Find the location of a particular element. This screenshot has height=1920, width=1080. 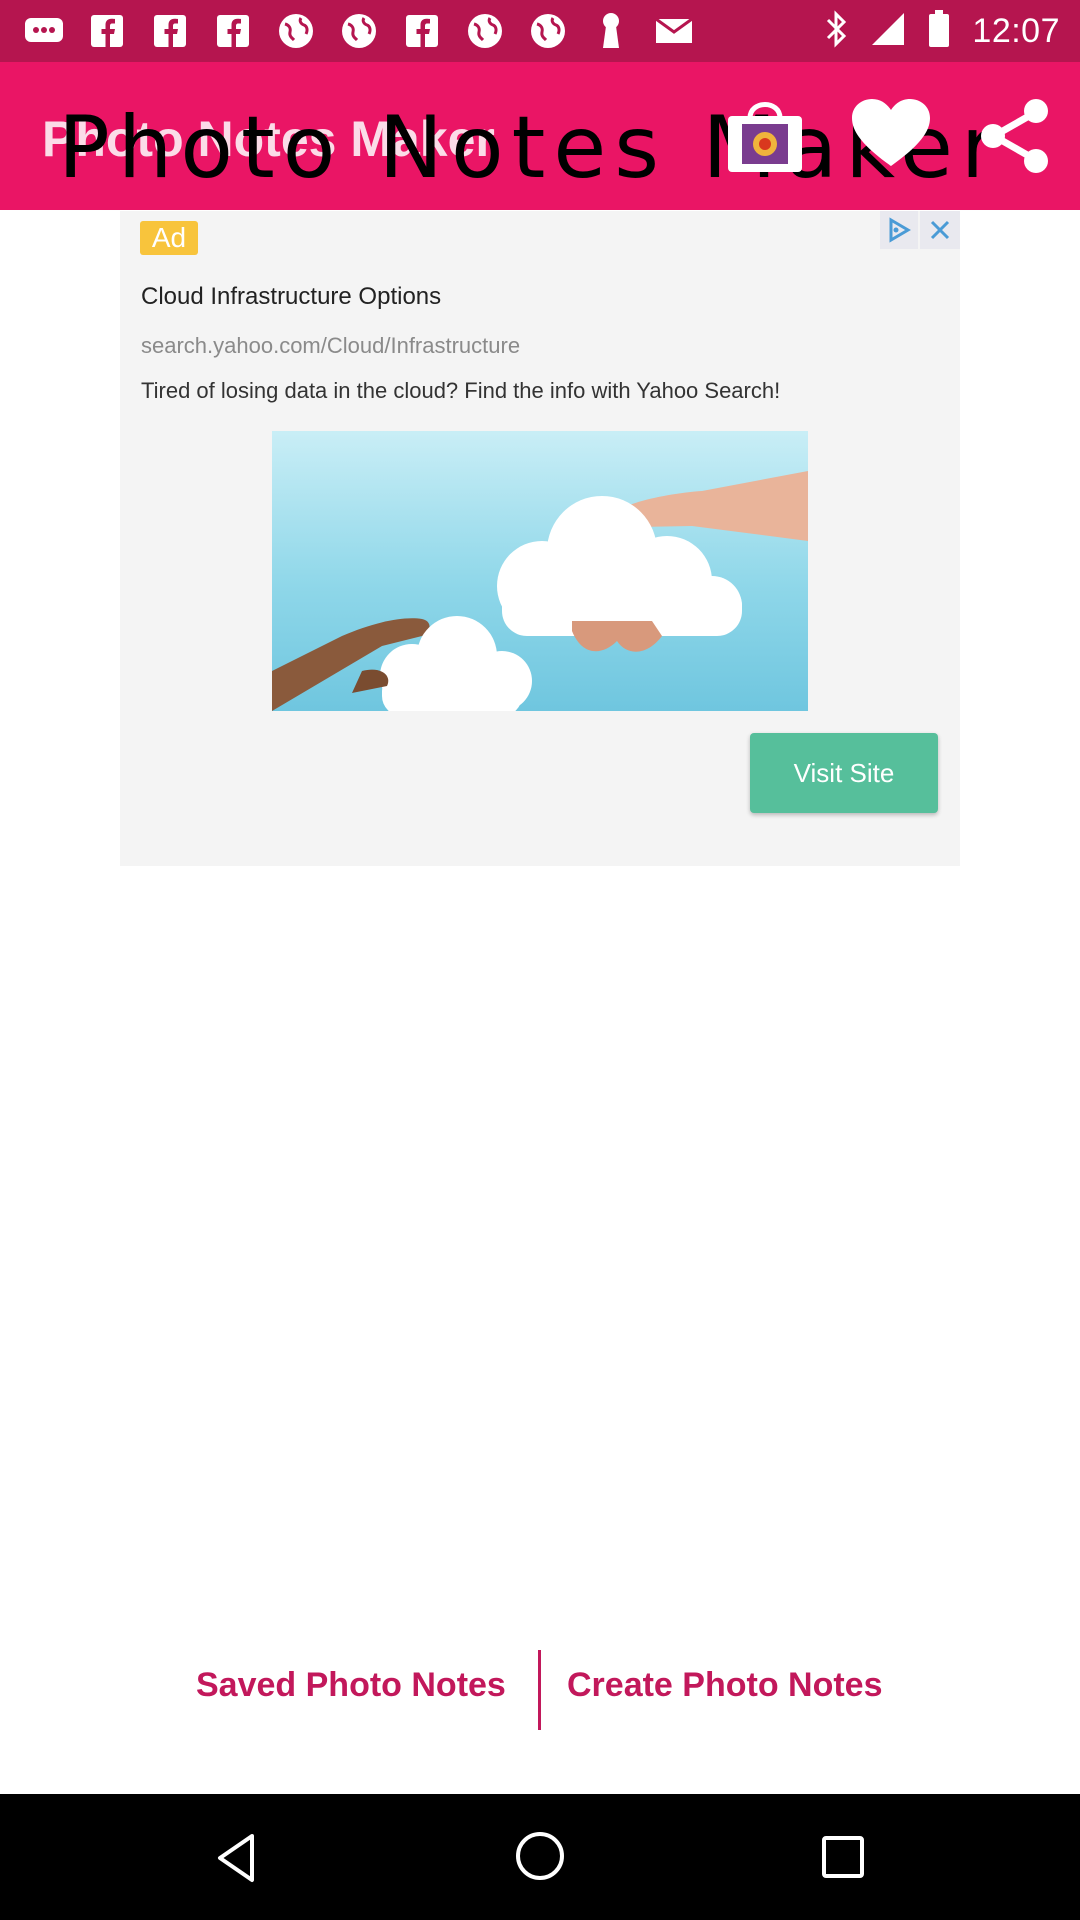

home-button is located at coordinates (540, 1856).